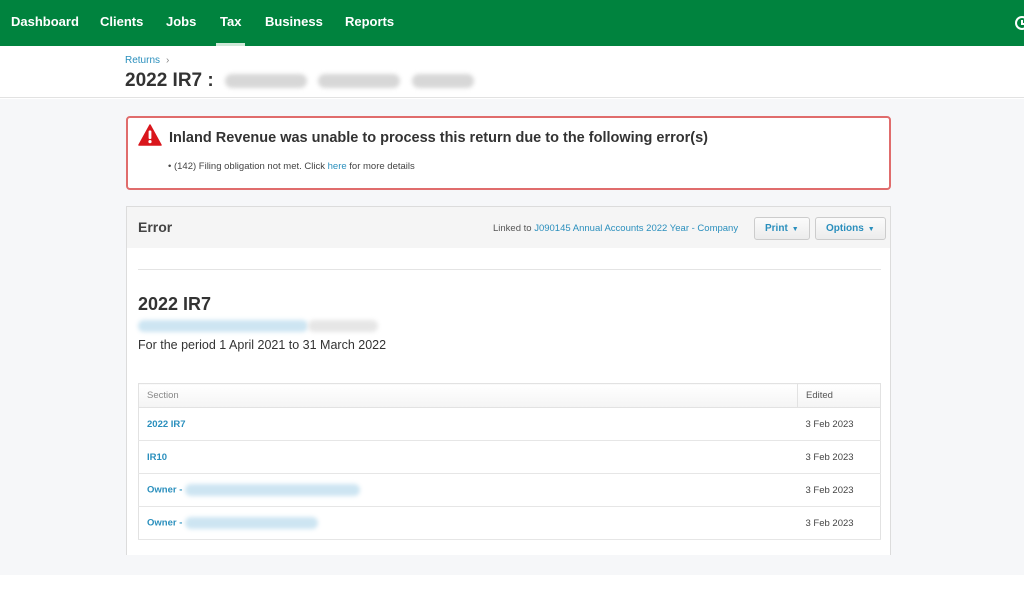 This screenshot has height=591, width=1024. What do you see at coordinates (845, 228) in the screenshot?
I see `options-label: Options` at bounding box center [845, 228].